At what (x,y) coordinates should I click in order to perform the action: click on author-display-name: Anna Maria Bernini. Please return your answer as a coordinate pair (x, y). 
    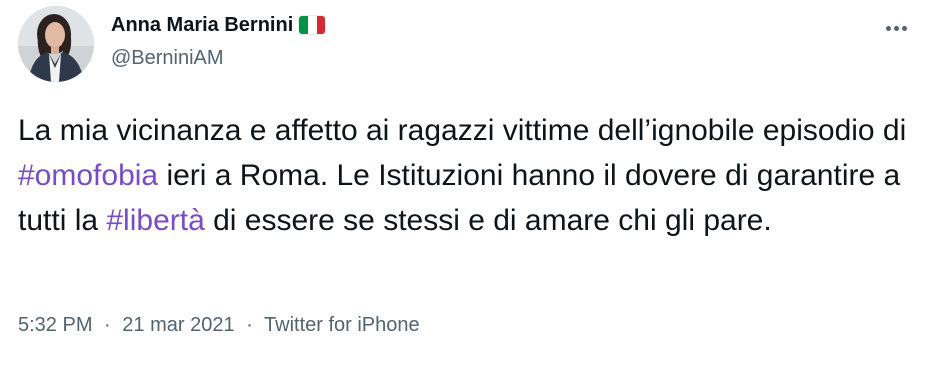
    Looking at the image, I should click on (202, 25).